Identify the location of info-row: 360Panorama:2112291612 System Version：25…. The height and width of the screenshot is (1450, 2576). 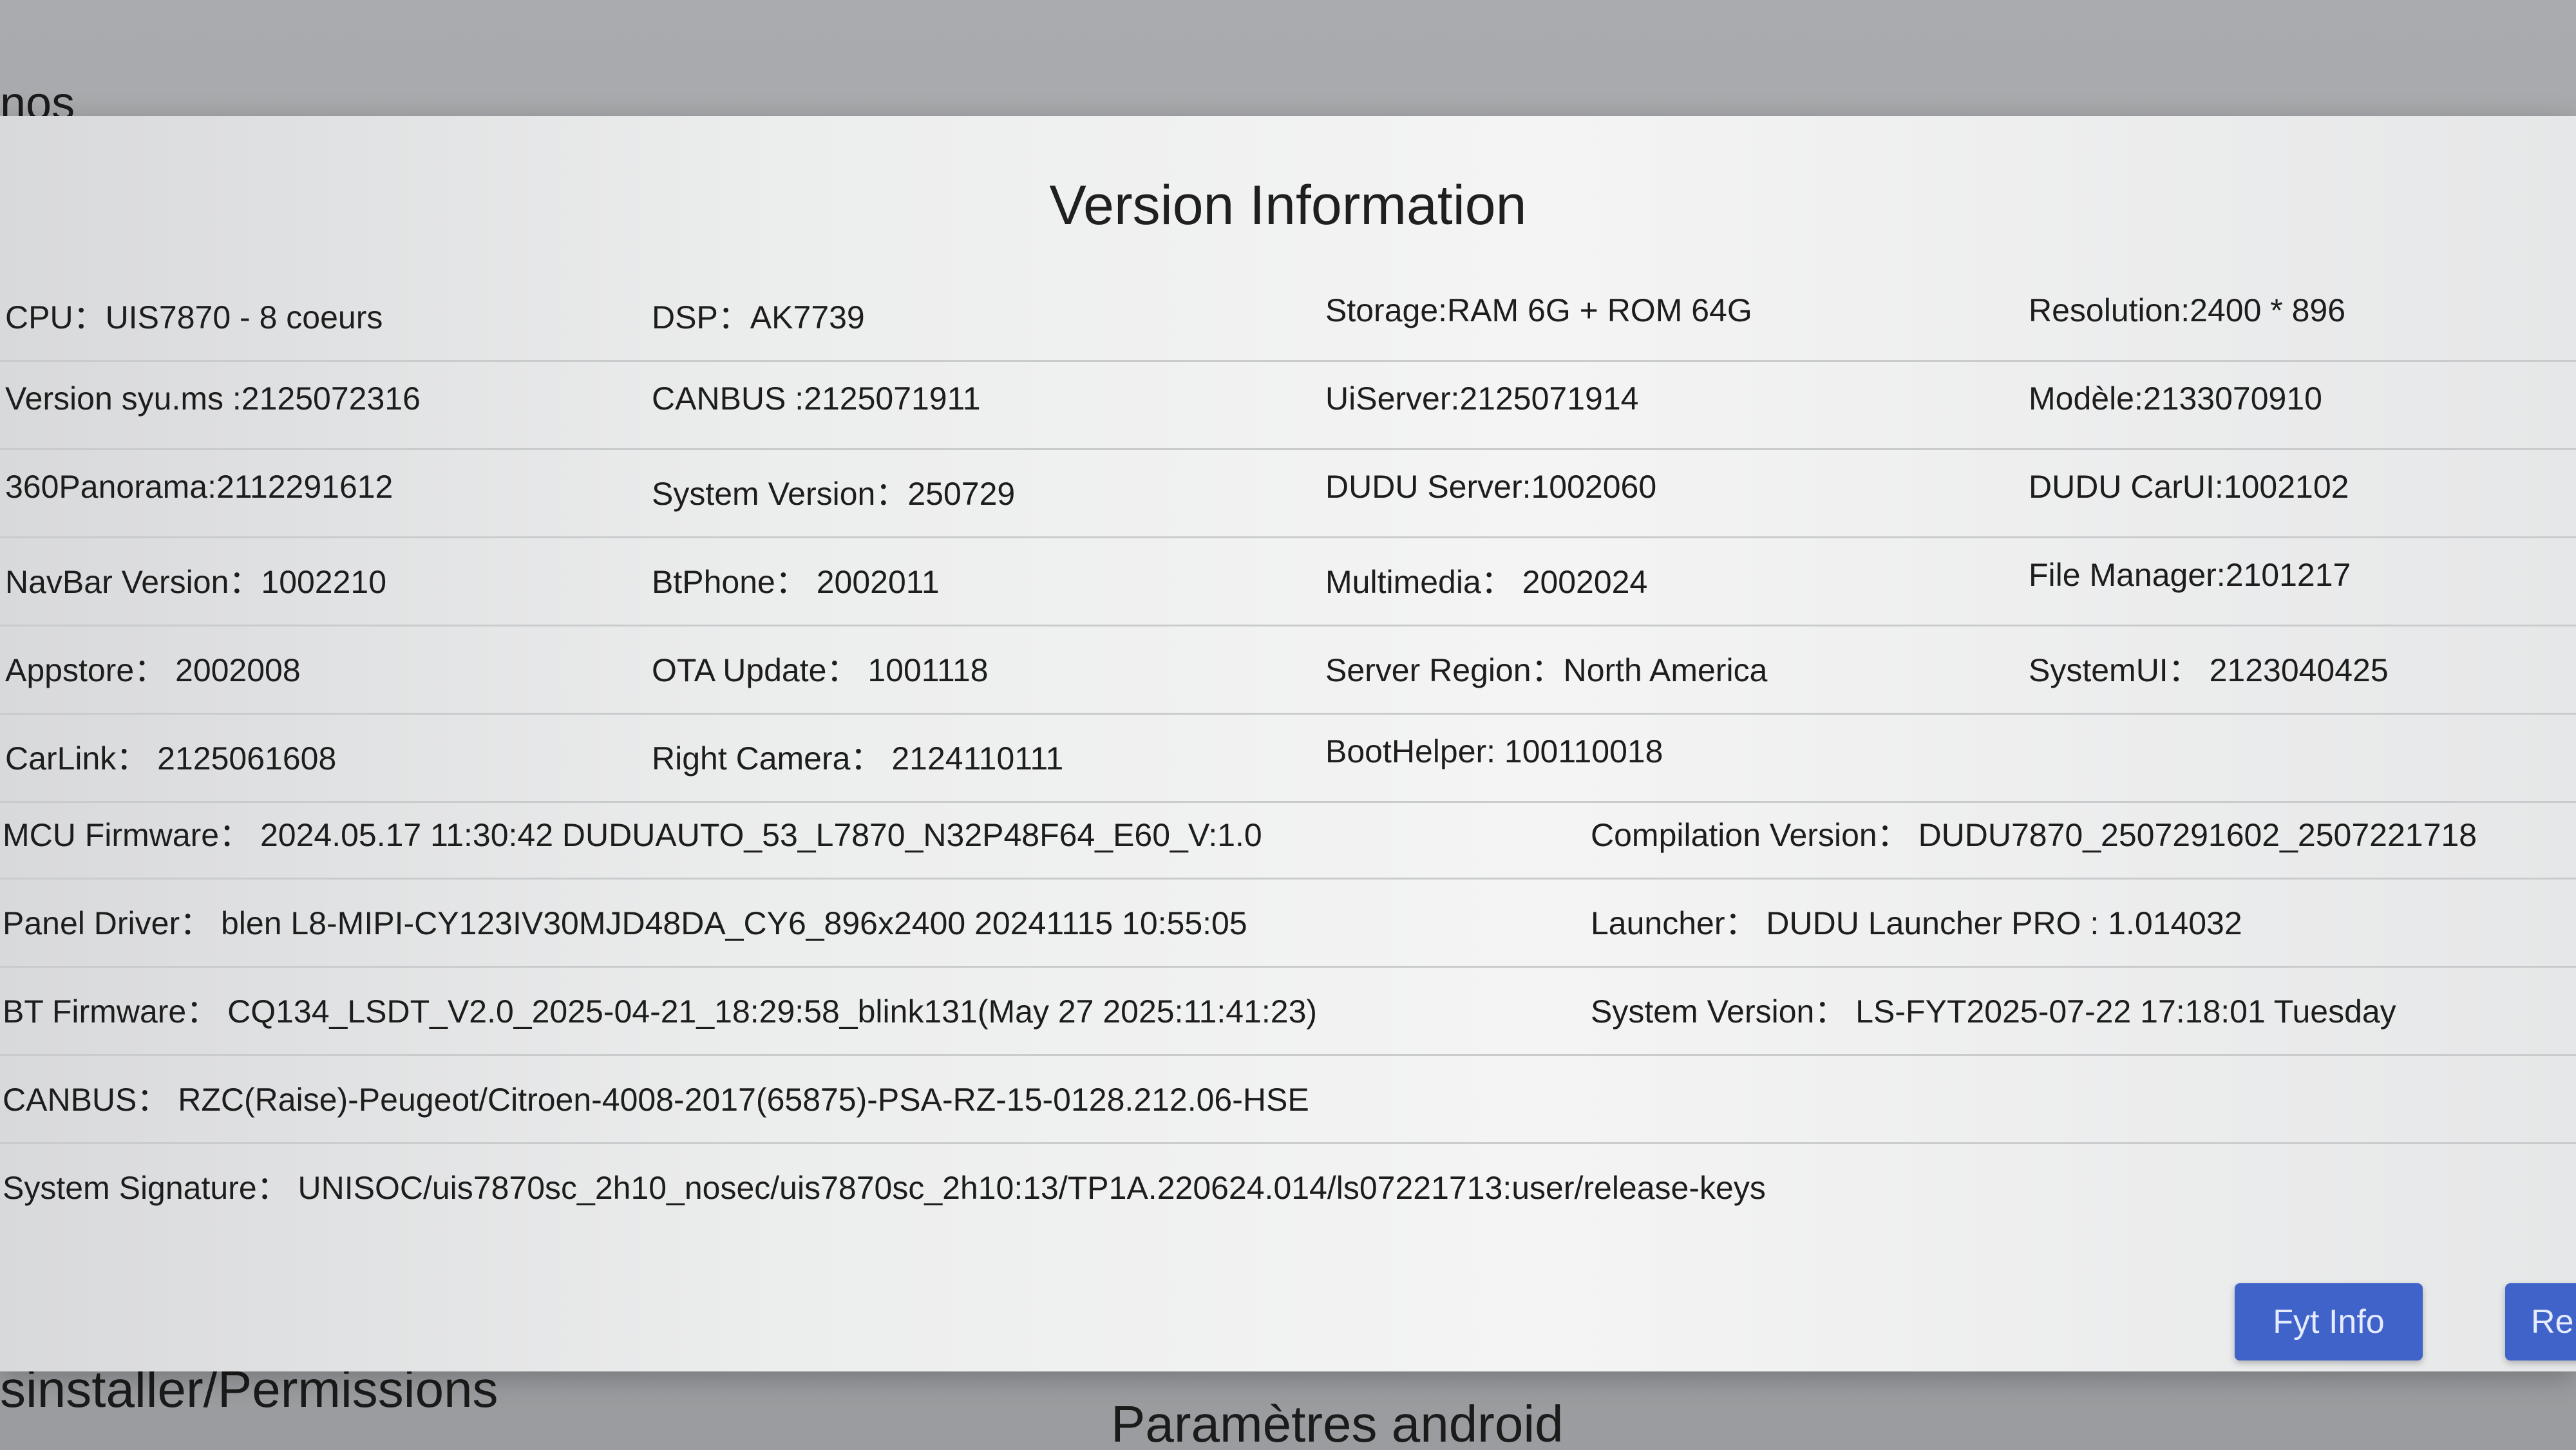
(1288, 494).